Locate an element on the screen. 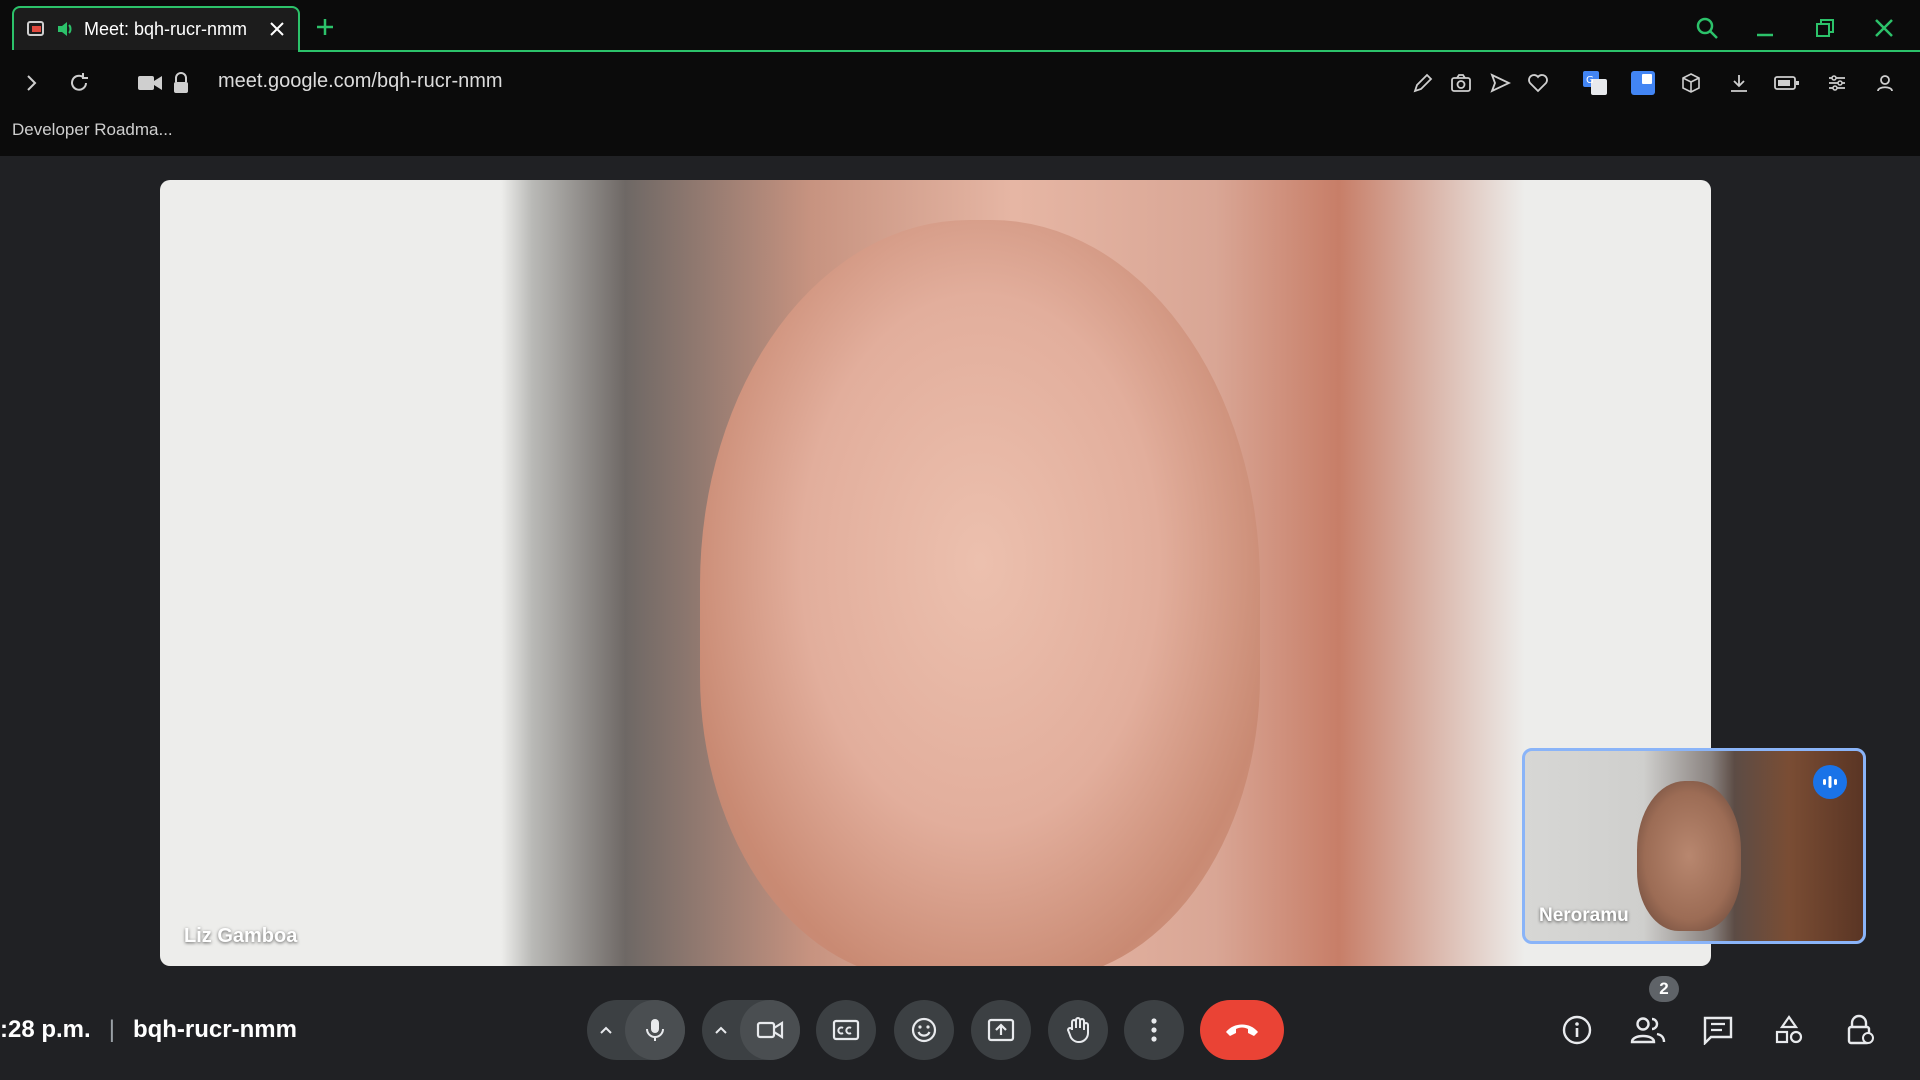 This screenshot has height=1080, width=1920. edit-share-icon is located at coordinates (1423, 83).